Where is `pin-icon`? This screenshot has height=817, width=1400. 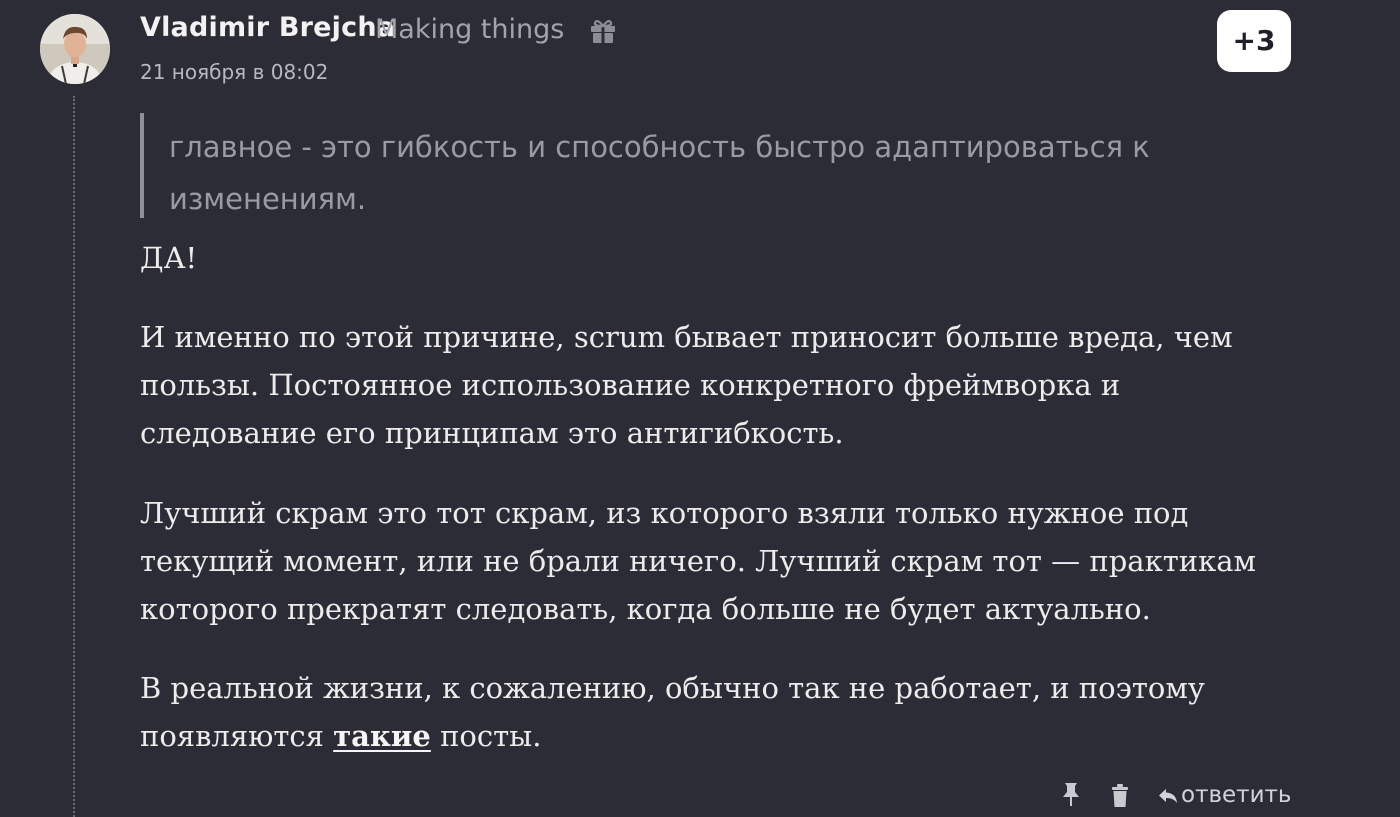
pin-icon is located at coordinates (1071, 798).